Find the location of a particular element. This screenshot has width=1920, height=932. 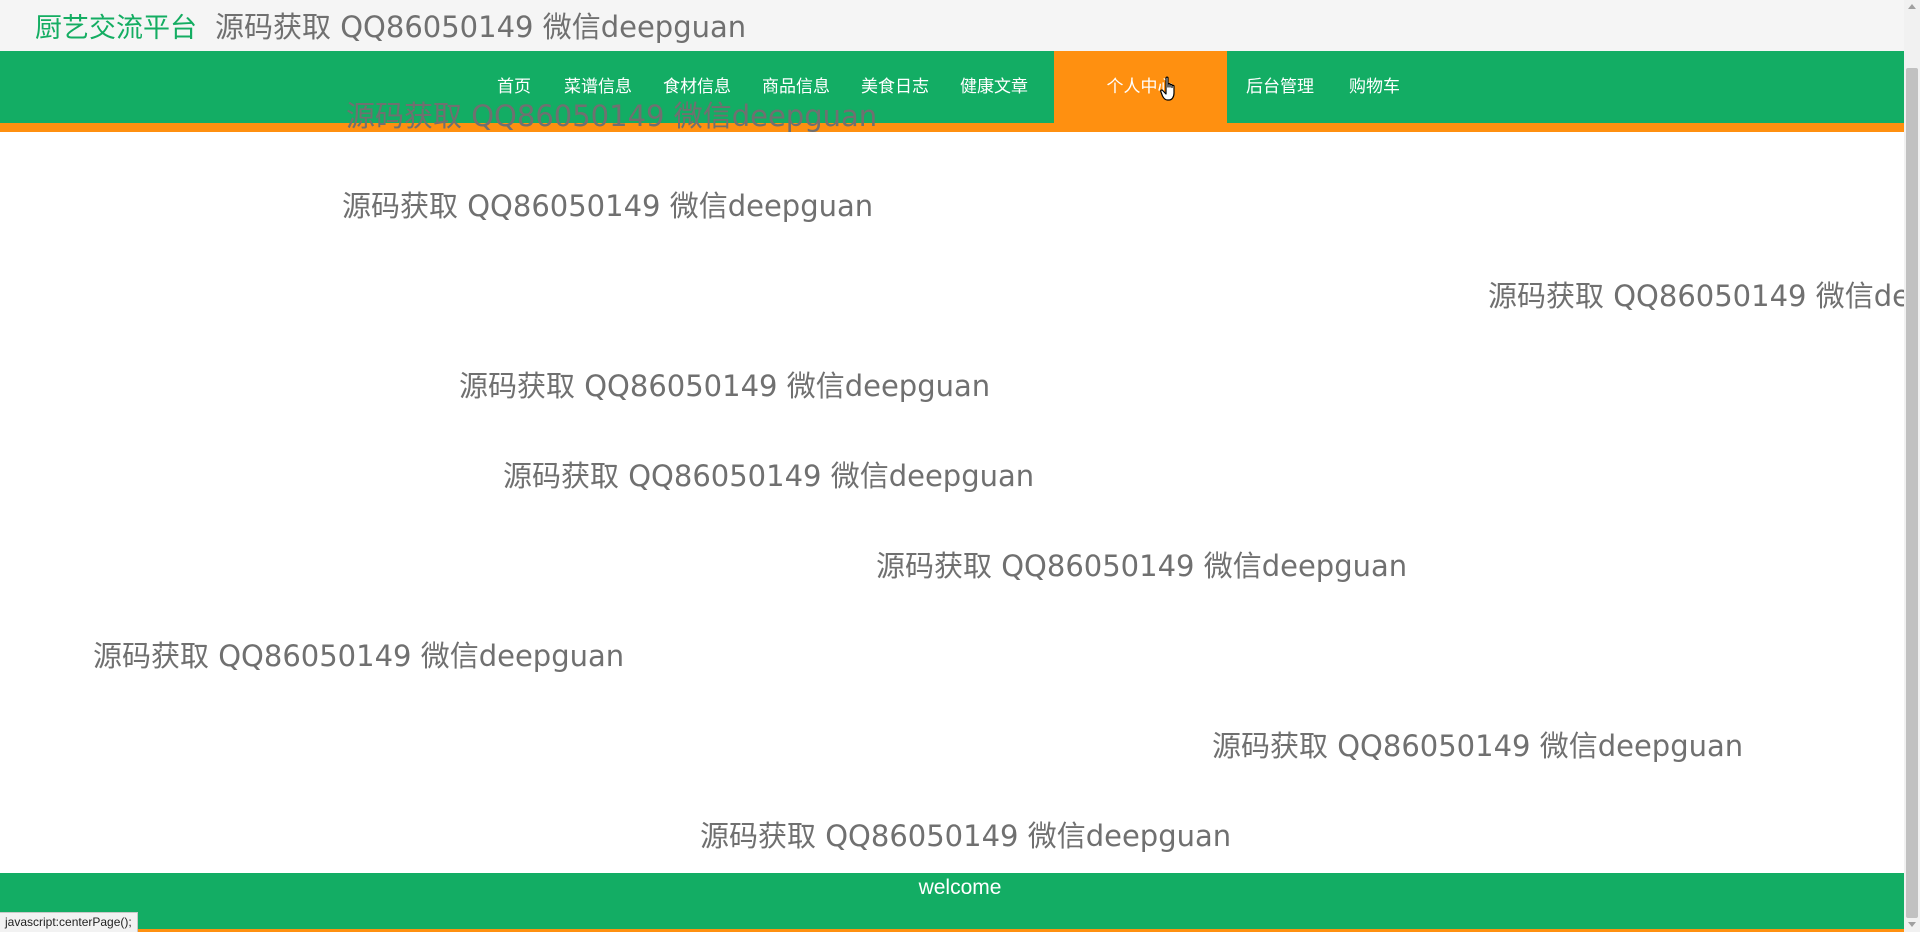

nav-bar is located at coordinates (952, 87).